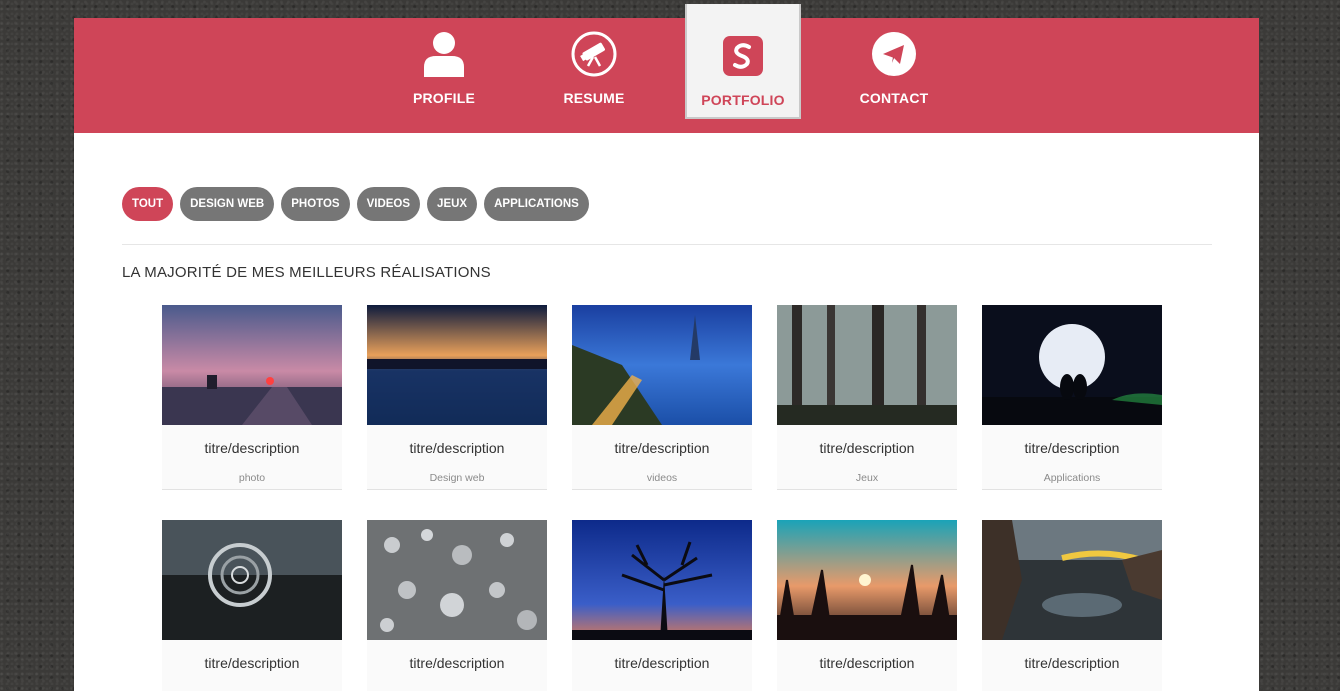  What do you see at coordinates (444, 54) in the screenshot?
I see `user-icon` at bounding box center [444, 54].